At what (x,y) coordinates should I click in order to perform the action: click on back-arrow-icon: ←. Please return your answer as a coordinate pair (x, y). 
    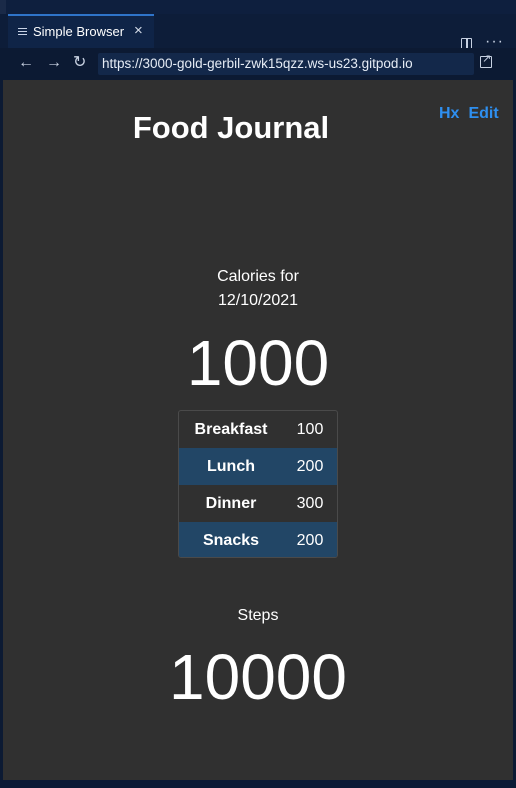
    Looking at the image, I should click on (26, 63).